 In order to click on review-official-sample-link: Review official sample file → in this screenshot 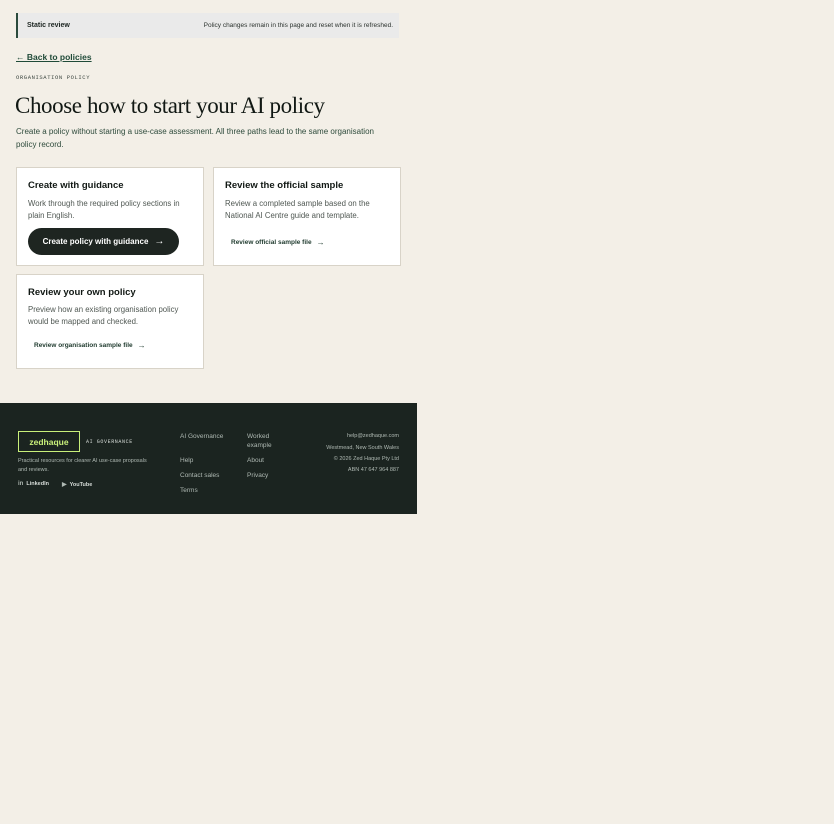, I will do `click(278, 242)`.